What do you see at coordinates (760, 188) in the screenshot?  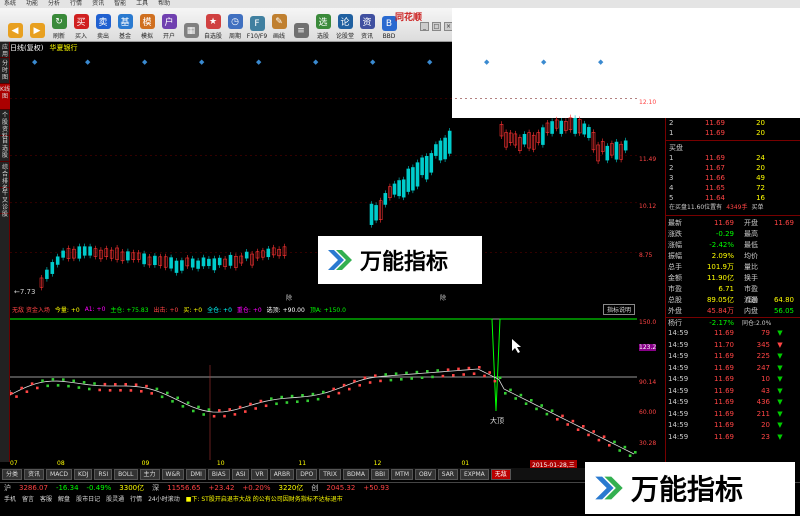 I see `volume: 72` at bounding box center [760, 188].